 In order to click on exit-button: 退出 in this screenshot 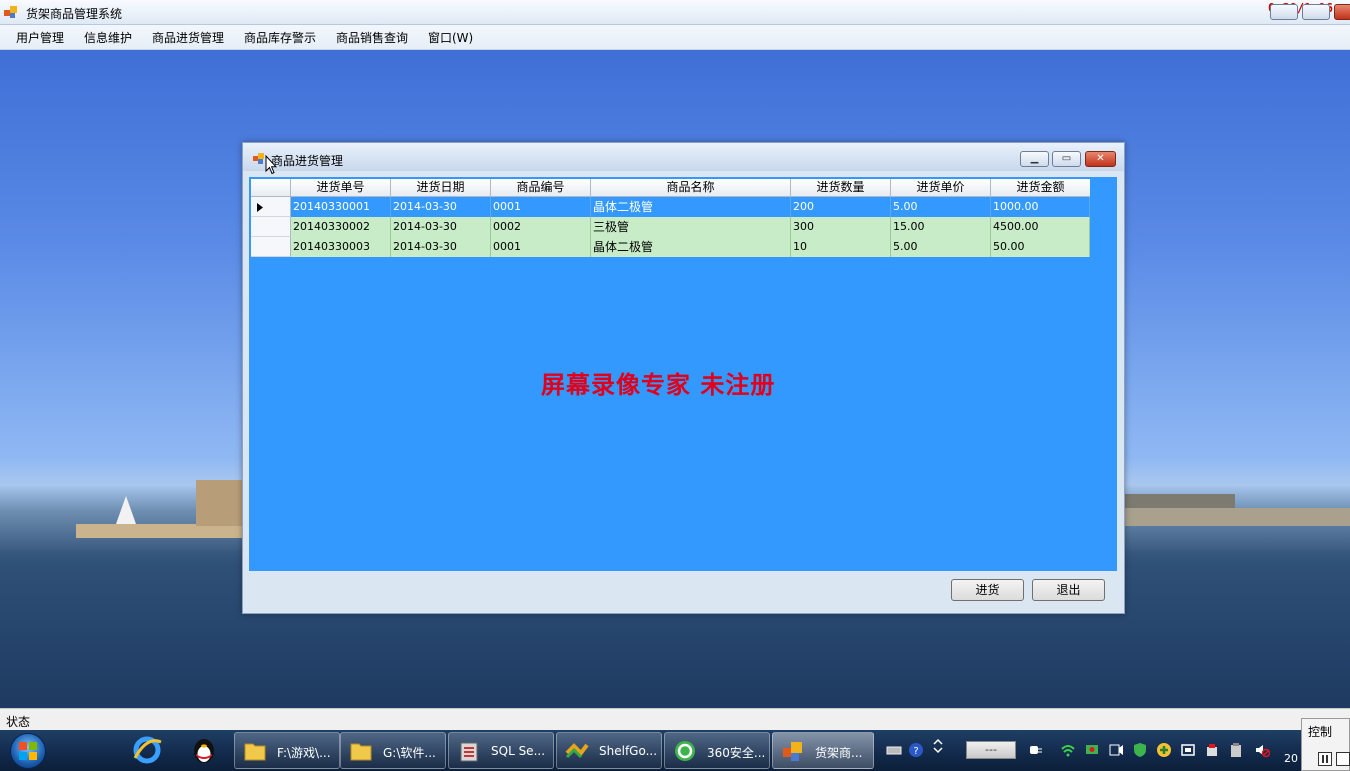, I will do `click(1068, 590)`.